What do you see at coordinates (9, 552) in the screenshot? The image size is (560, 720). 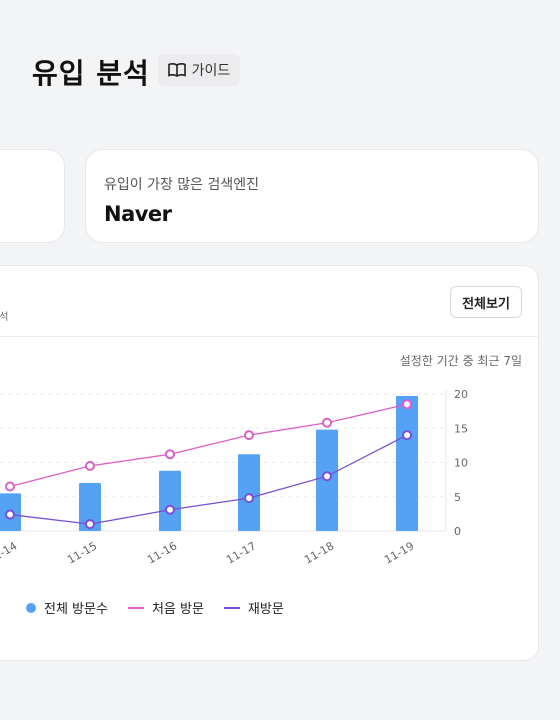 I see `x-tick-label: 11-14` at bounding box center [9, 552].